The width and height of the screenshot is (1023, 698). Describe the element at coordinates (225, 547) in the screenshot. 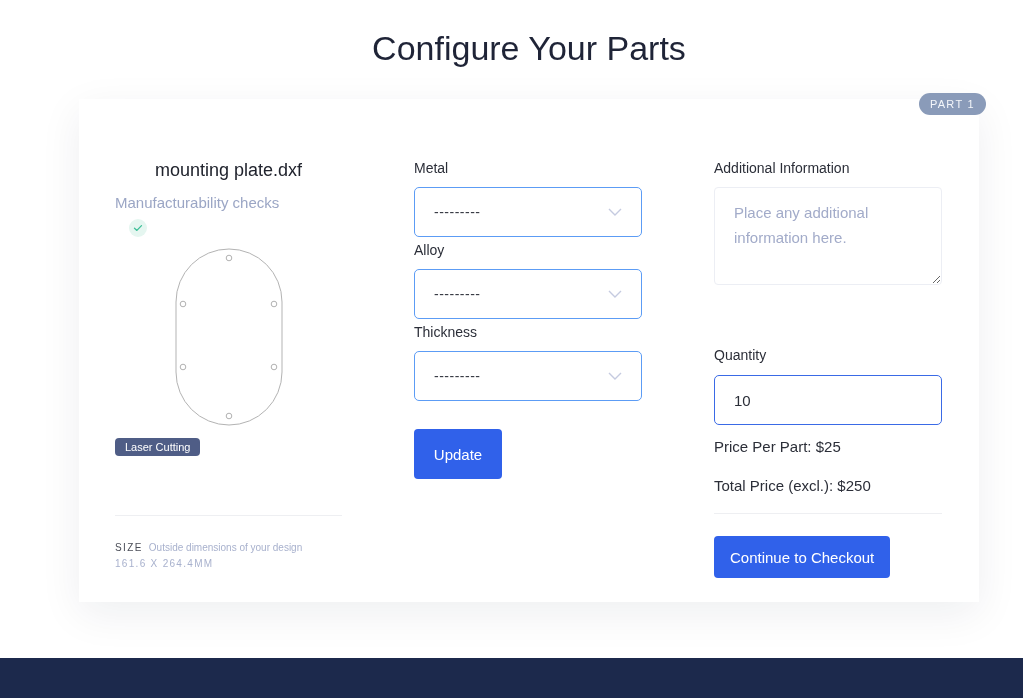

I see `size-description: Outside dimensions of your design` at that location.